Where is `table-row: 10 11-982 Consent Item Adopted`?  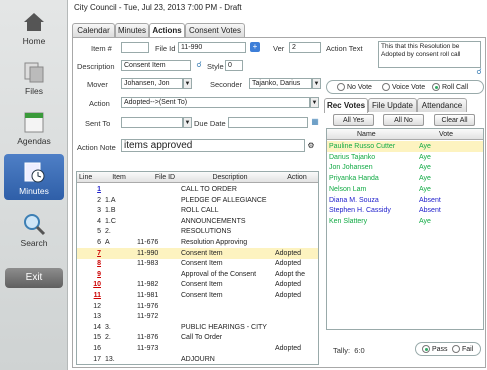 table-row: 10 11-982 Consent Item Adopted is located at coordinates (197, 284).